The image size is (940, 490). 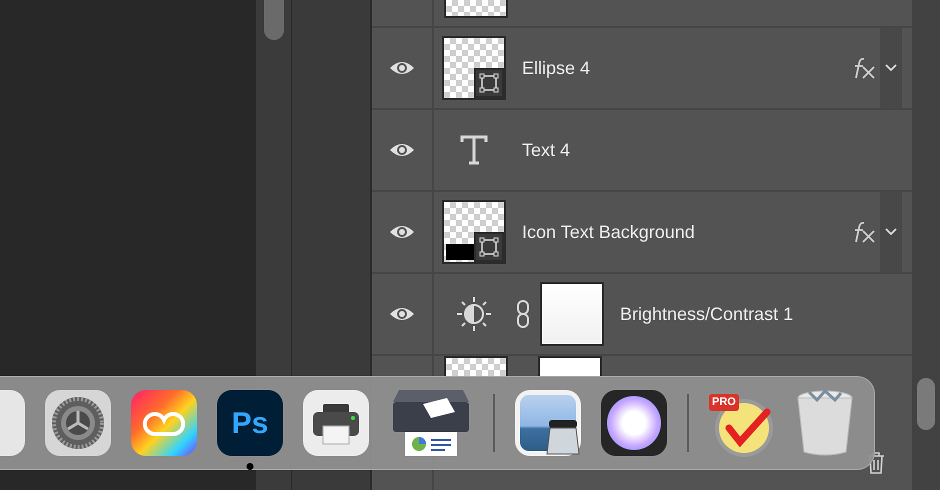 I want to click on layer-row: Text 4, so click(x=642, y=151).